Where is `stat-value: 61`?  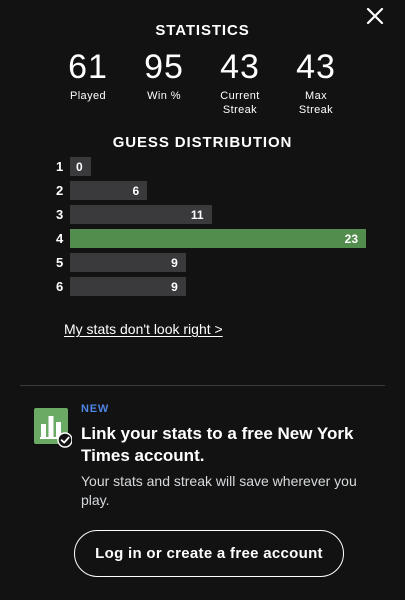 stat-value: 61 is located at coordinates (88, 67).